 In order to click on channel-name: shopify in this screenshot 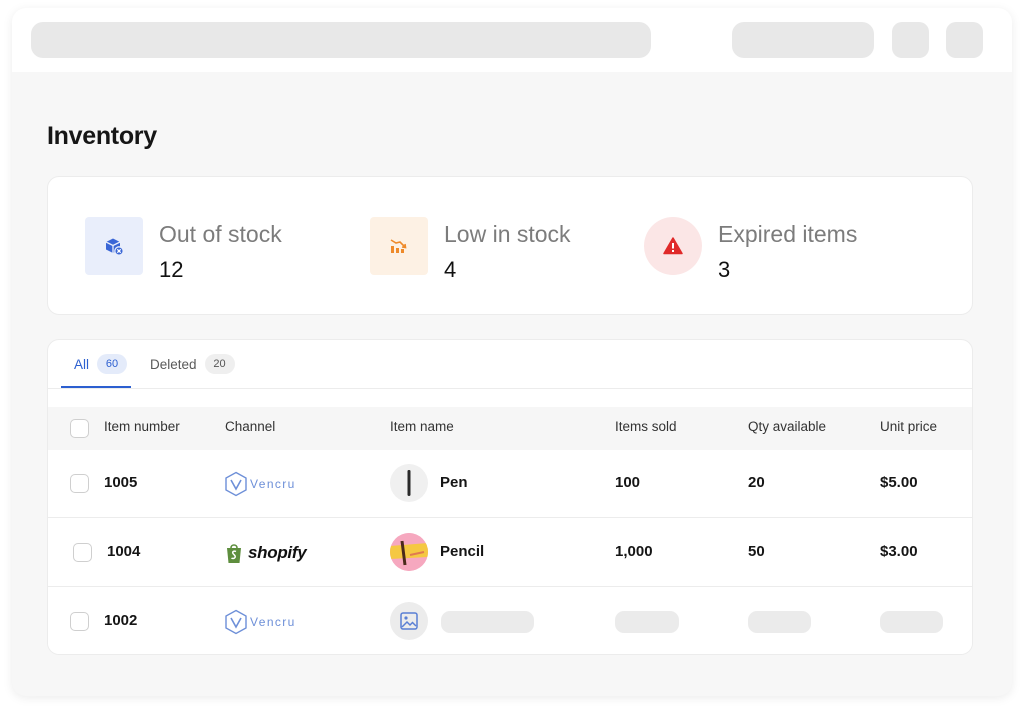, I will do `click(277, 552)`.